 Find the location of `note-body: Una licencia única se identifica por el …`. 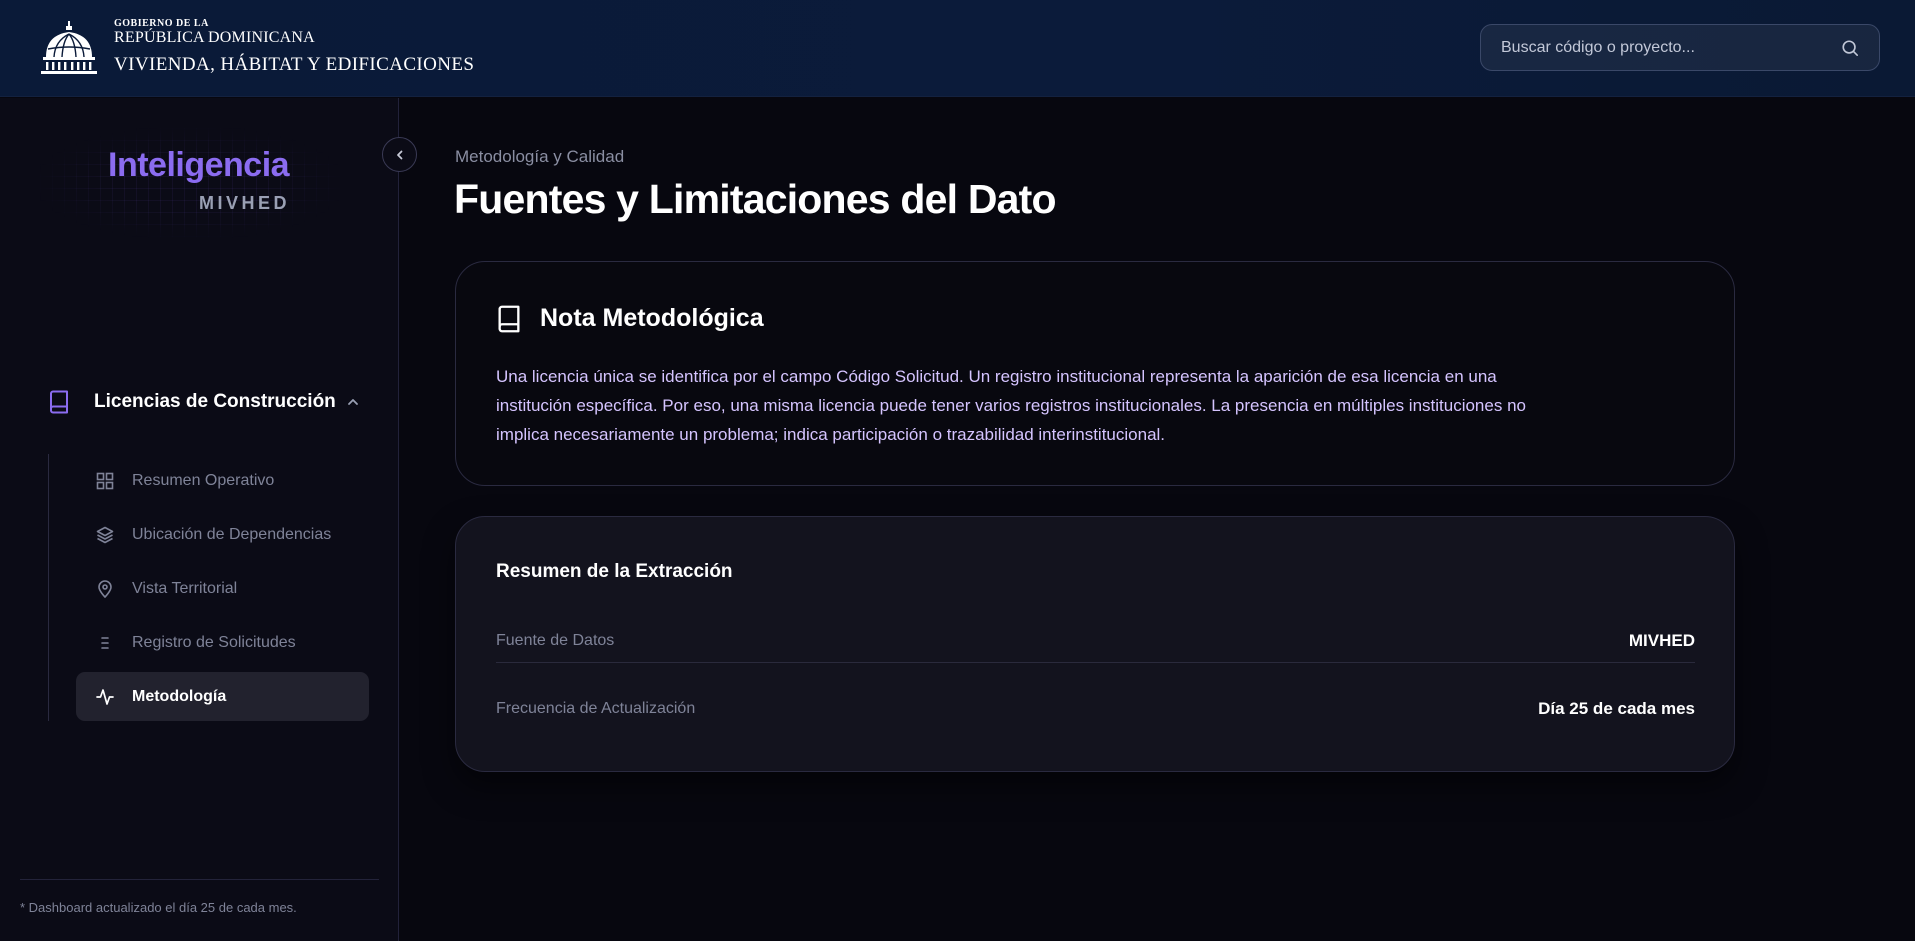

note-body: Una licencia única se identifica por el … is located at coordinates (1011, 405).